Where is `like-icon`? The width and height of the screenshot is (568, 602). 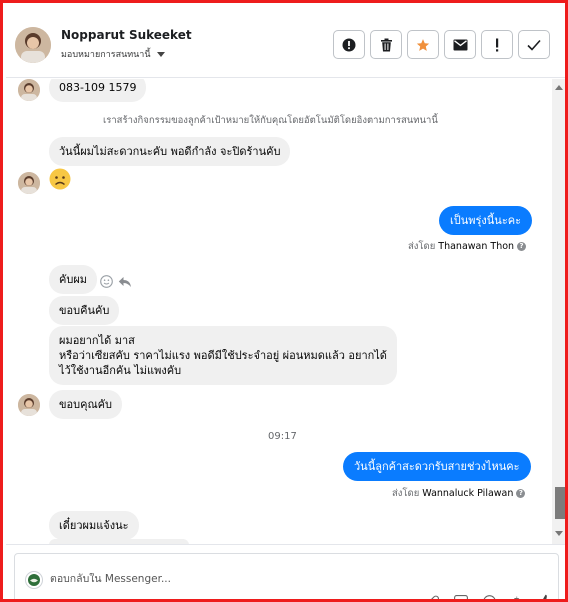 like-icon is located at coordinates (545, 596).